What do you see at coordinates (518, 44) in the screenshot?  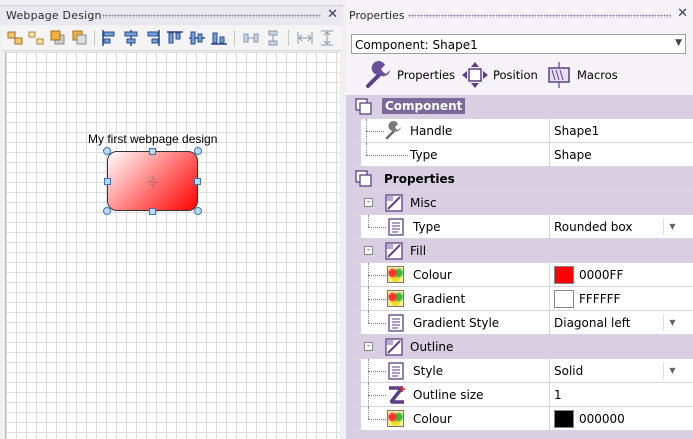 I see `component-select: Component: Shape1 ▼` at bounding box center [518, 44].